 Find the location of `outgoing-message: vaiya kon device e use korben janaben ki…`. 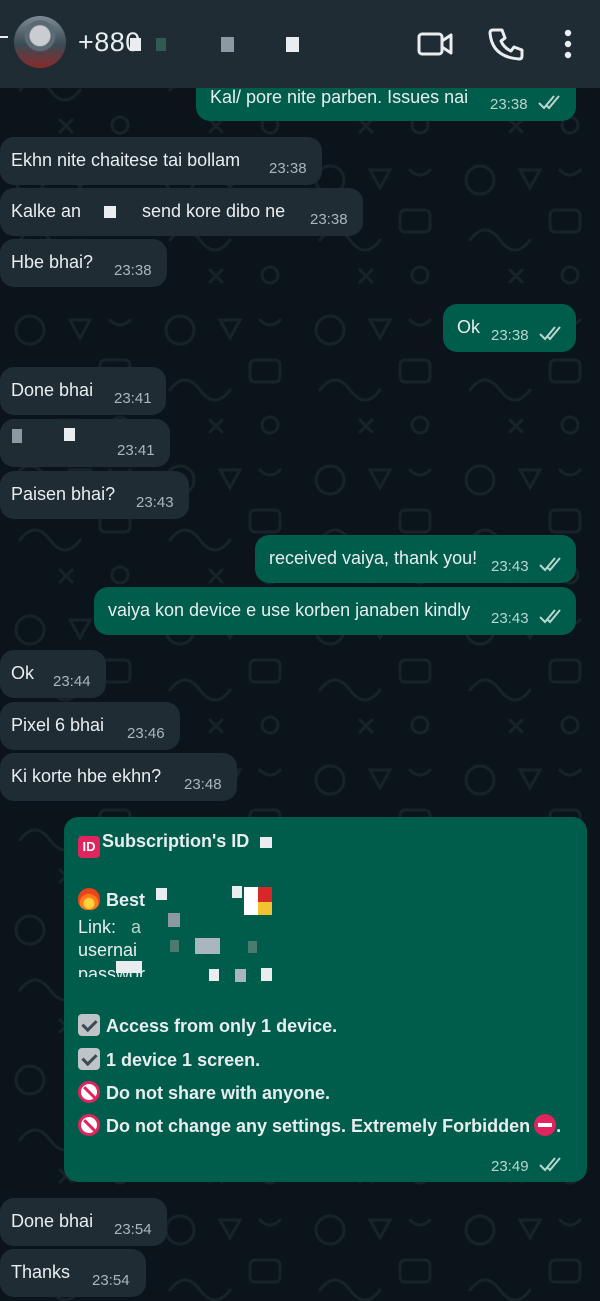

outgoing-message: vaiya kon device e use korben janaben ki… is located at coordinates (335, 611).